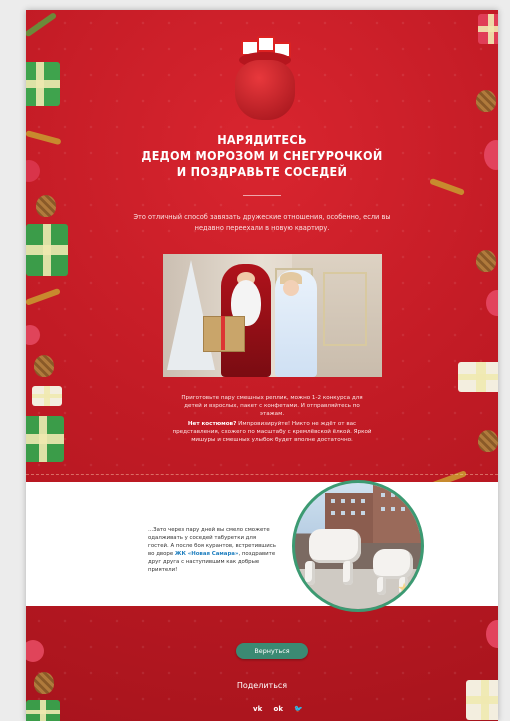 This screenshot has height=721, width=510. What do you see at coordinates (262, 474) in the screenshot?
I see `dashed-divider` at bounding box center [262, 474].